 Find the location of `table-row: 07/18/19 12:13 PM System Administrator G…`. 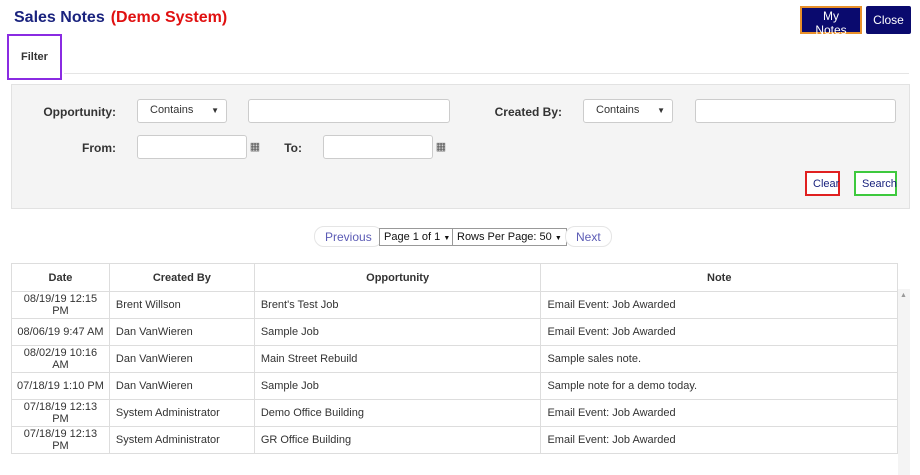

table-row: 07/18/19 12:13 PM System Administrator G… is located at coordinates (454, 440).